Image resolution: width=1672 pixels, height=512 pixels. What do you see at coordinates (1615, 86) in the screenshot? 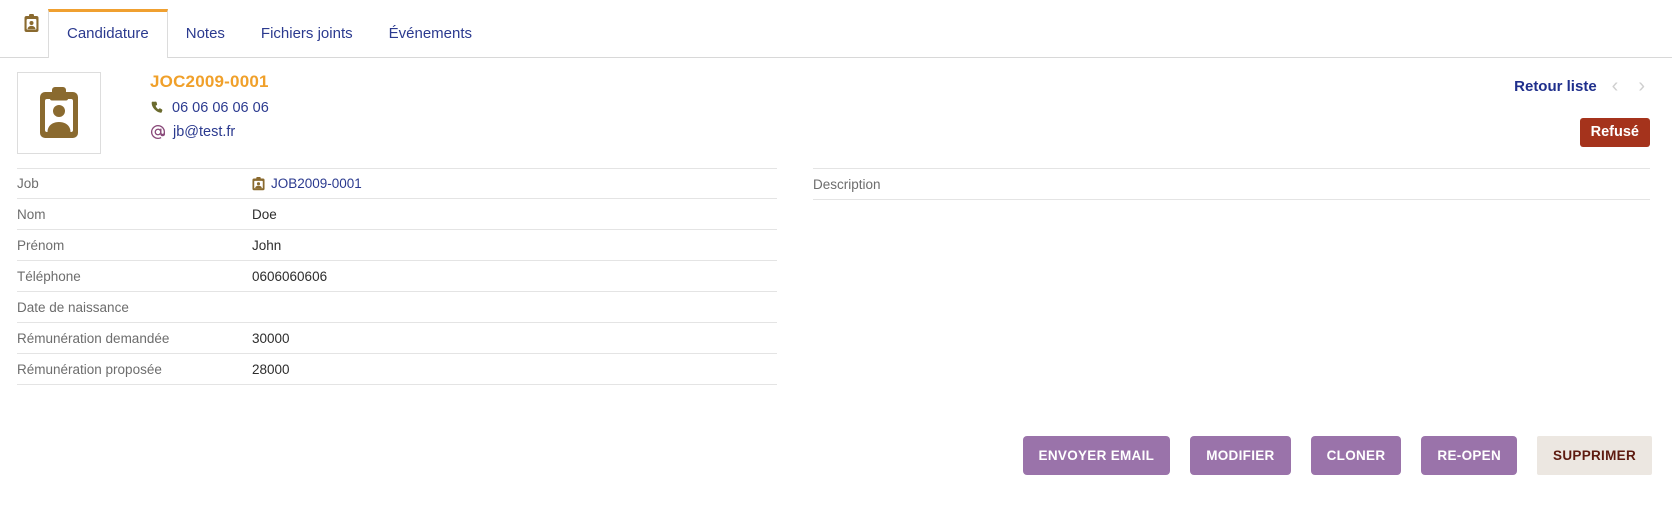
I see `chevron-left-icon: ‹` at bounding box center [1615, 86].